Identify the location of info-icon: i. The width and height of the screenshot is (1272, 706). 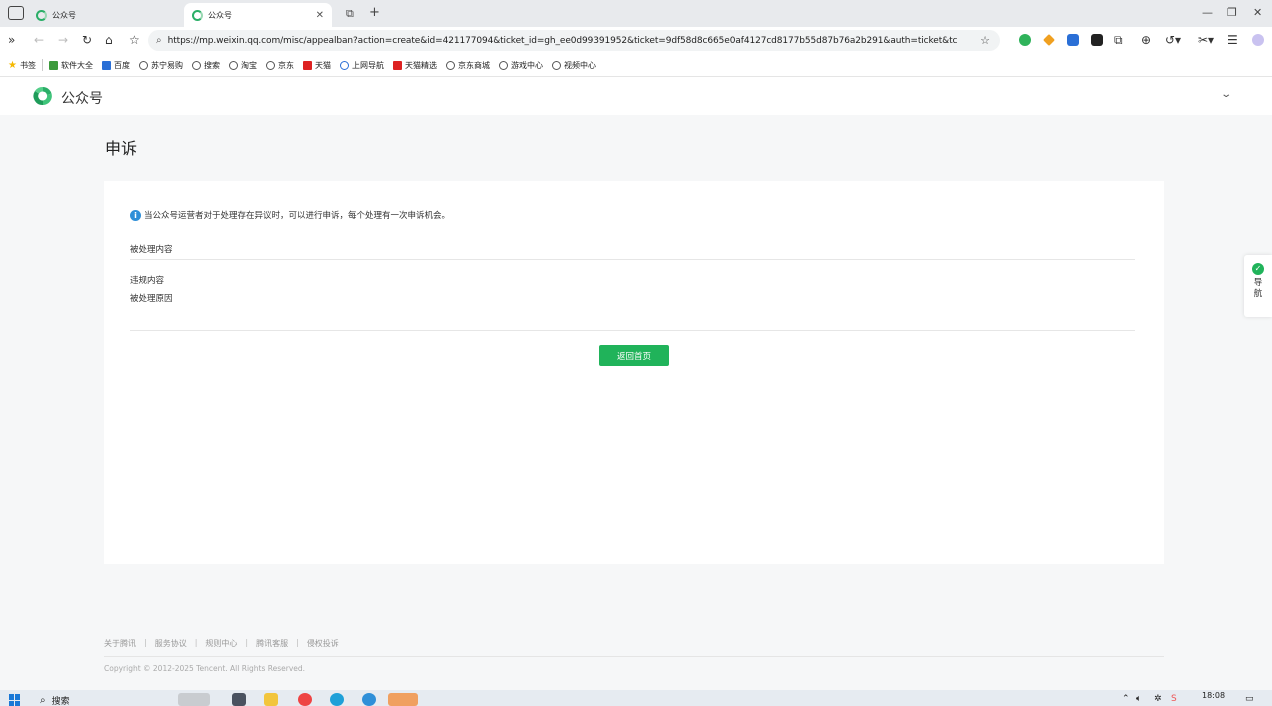
(135, 215).